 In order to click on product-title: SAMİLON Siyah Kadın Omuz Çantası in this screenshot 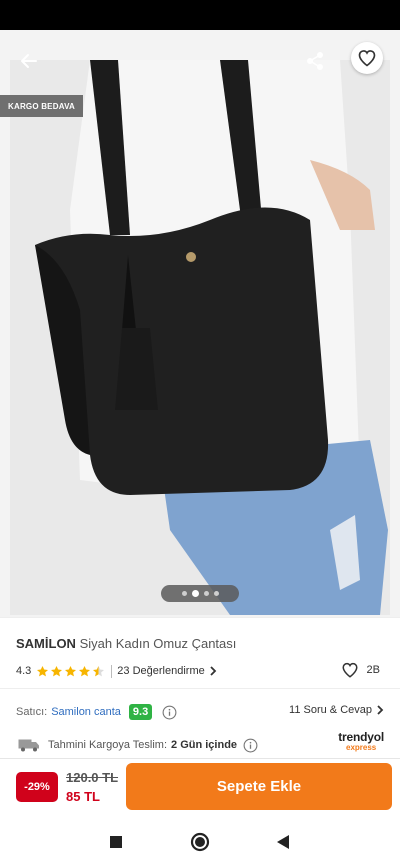, I will do `click(126, 643)`.